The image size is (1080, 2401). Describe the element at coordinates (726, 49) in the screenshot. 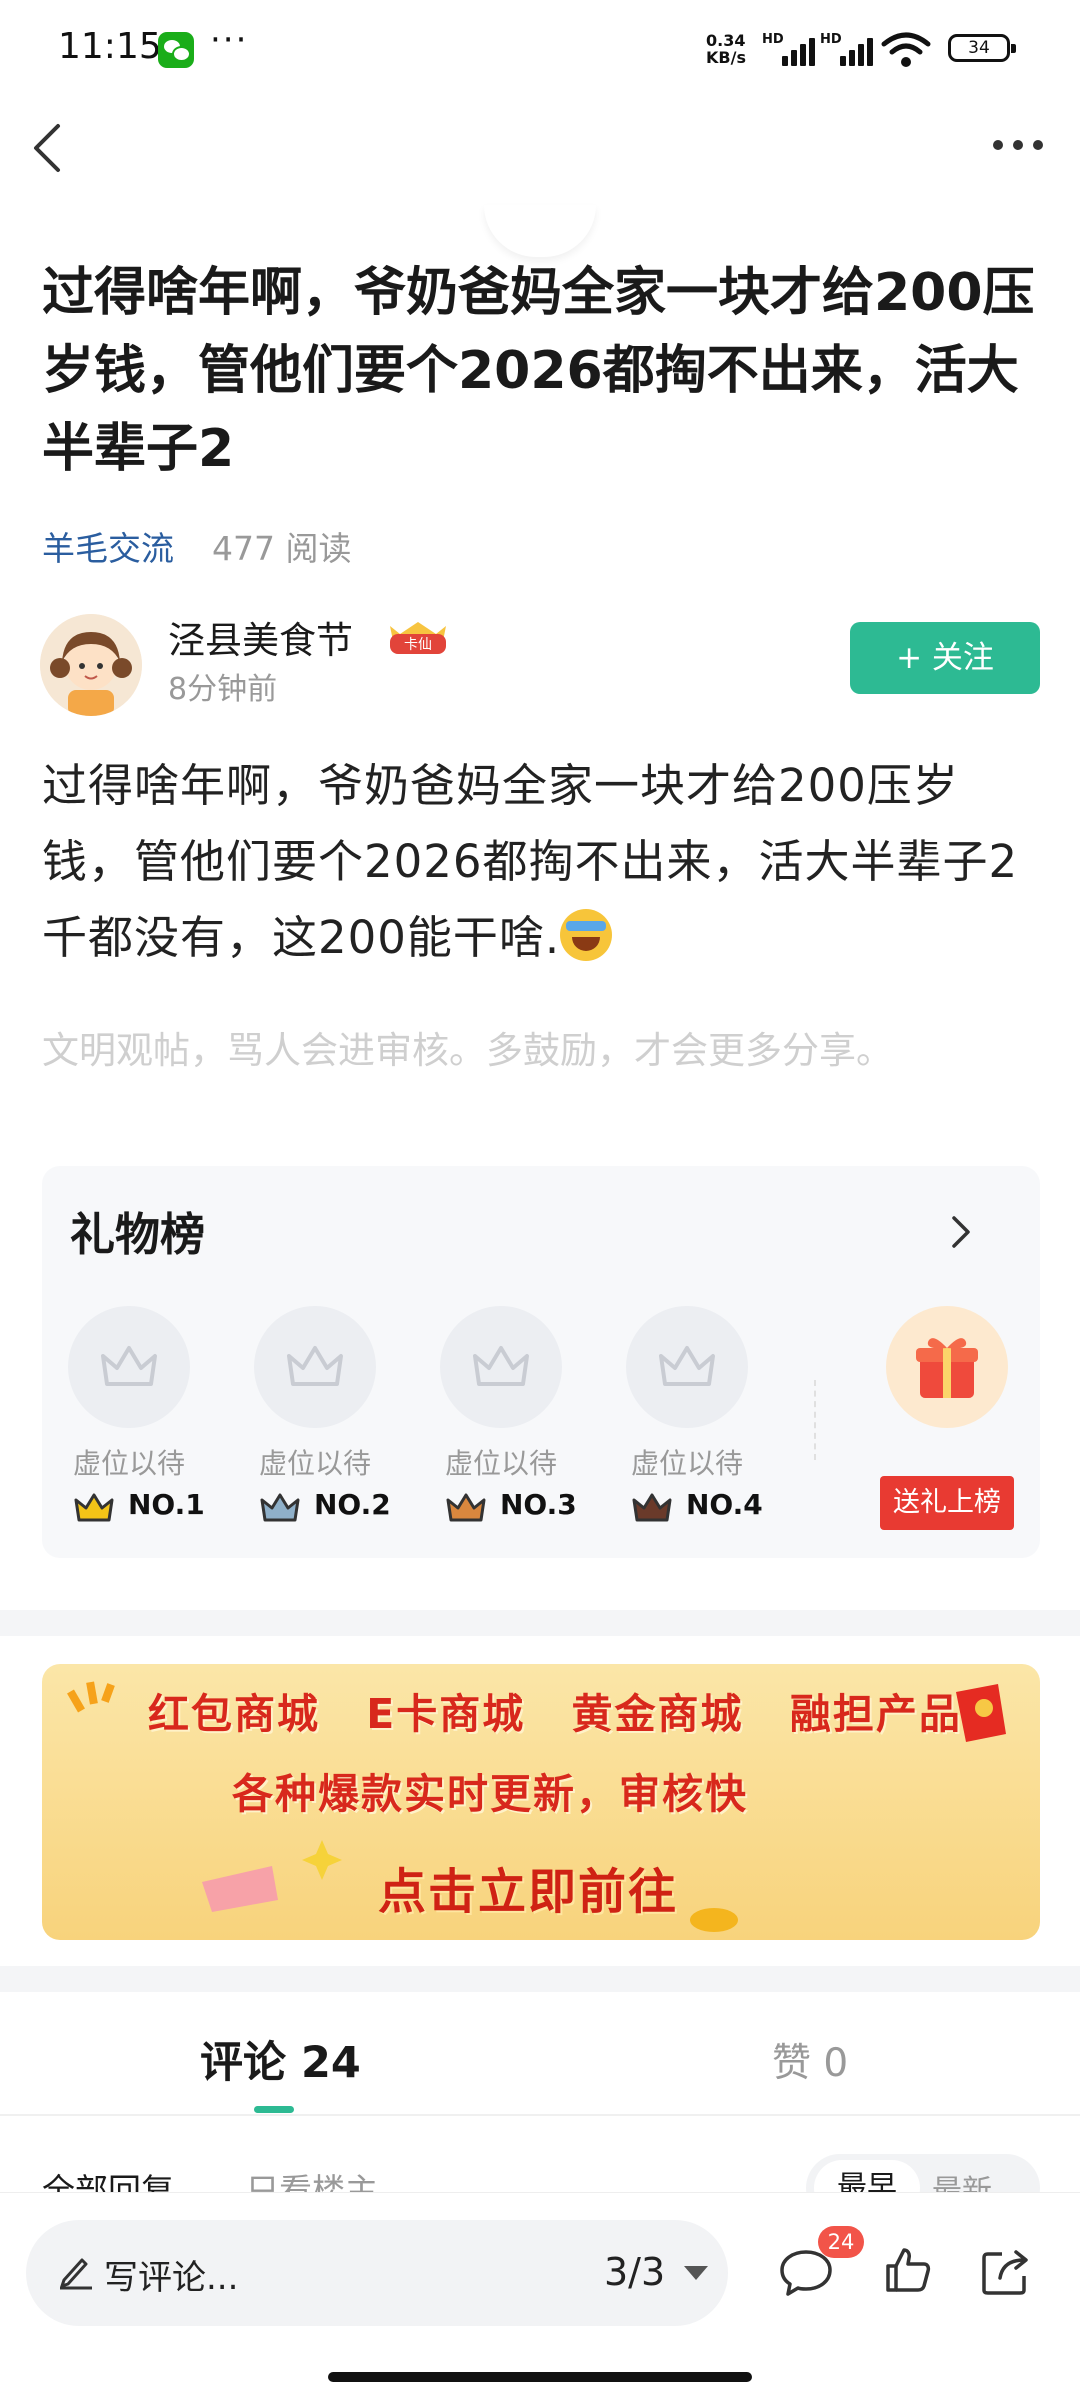

I see `network-speed: 0.34 KB/s` at that location.